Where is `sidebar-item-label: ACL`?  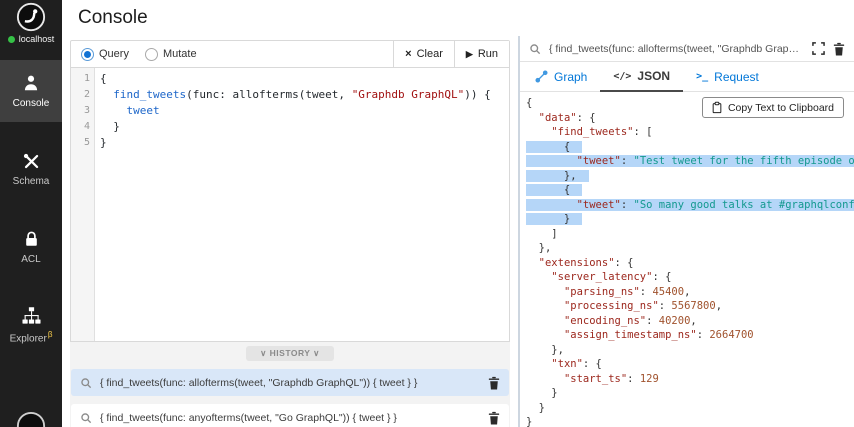 sidebar-item-label: ACL is located at coordinates (31, 259).